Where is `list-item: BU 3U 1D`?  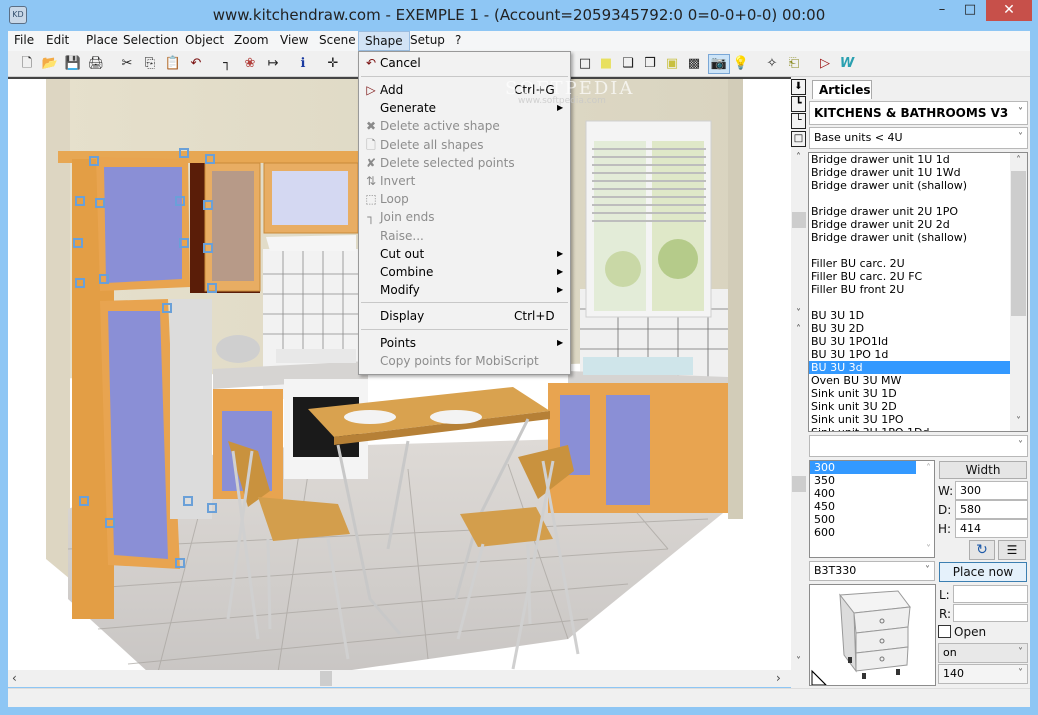 list-item: BU 3U 1D is located at coordinates (910, 315).